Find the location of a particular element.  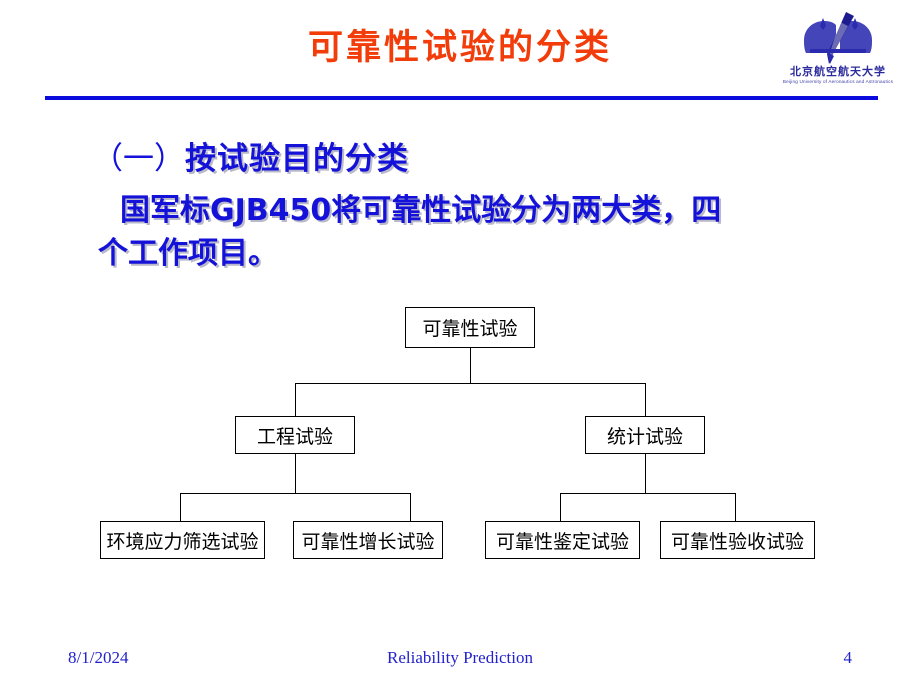

footer-page-number: 4 is located at coordinates (848, 657).